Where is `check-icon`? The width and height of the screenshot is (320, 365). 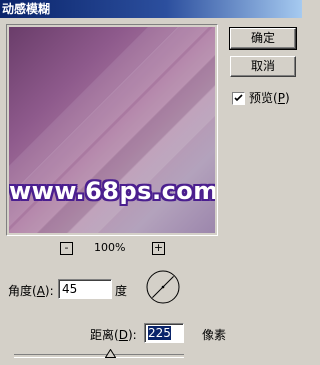 check-icon is located at coordinates (238, 98).